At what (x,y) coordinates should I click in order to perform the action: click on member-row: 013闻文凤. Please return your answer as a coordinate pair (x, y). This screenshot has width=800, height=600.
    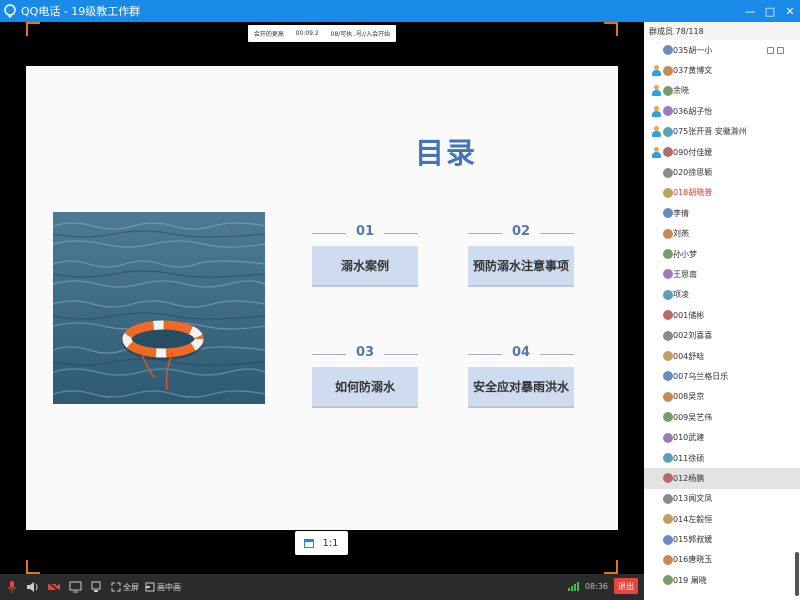
    Looking at the image, I should click on (722, 499).